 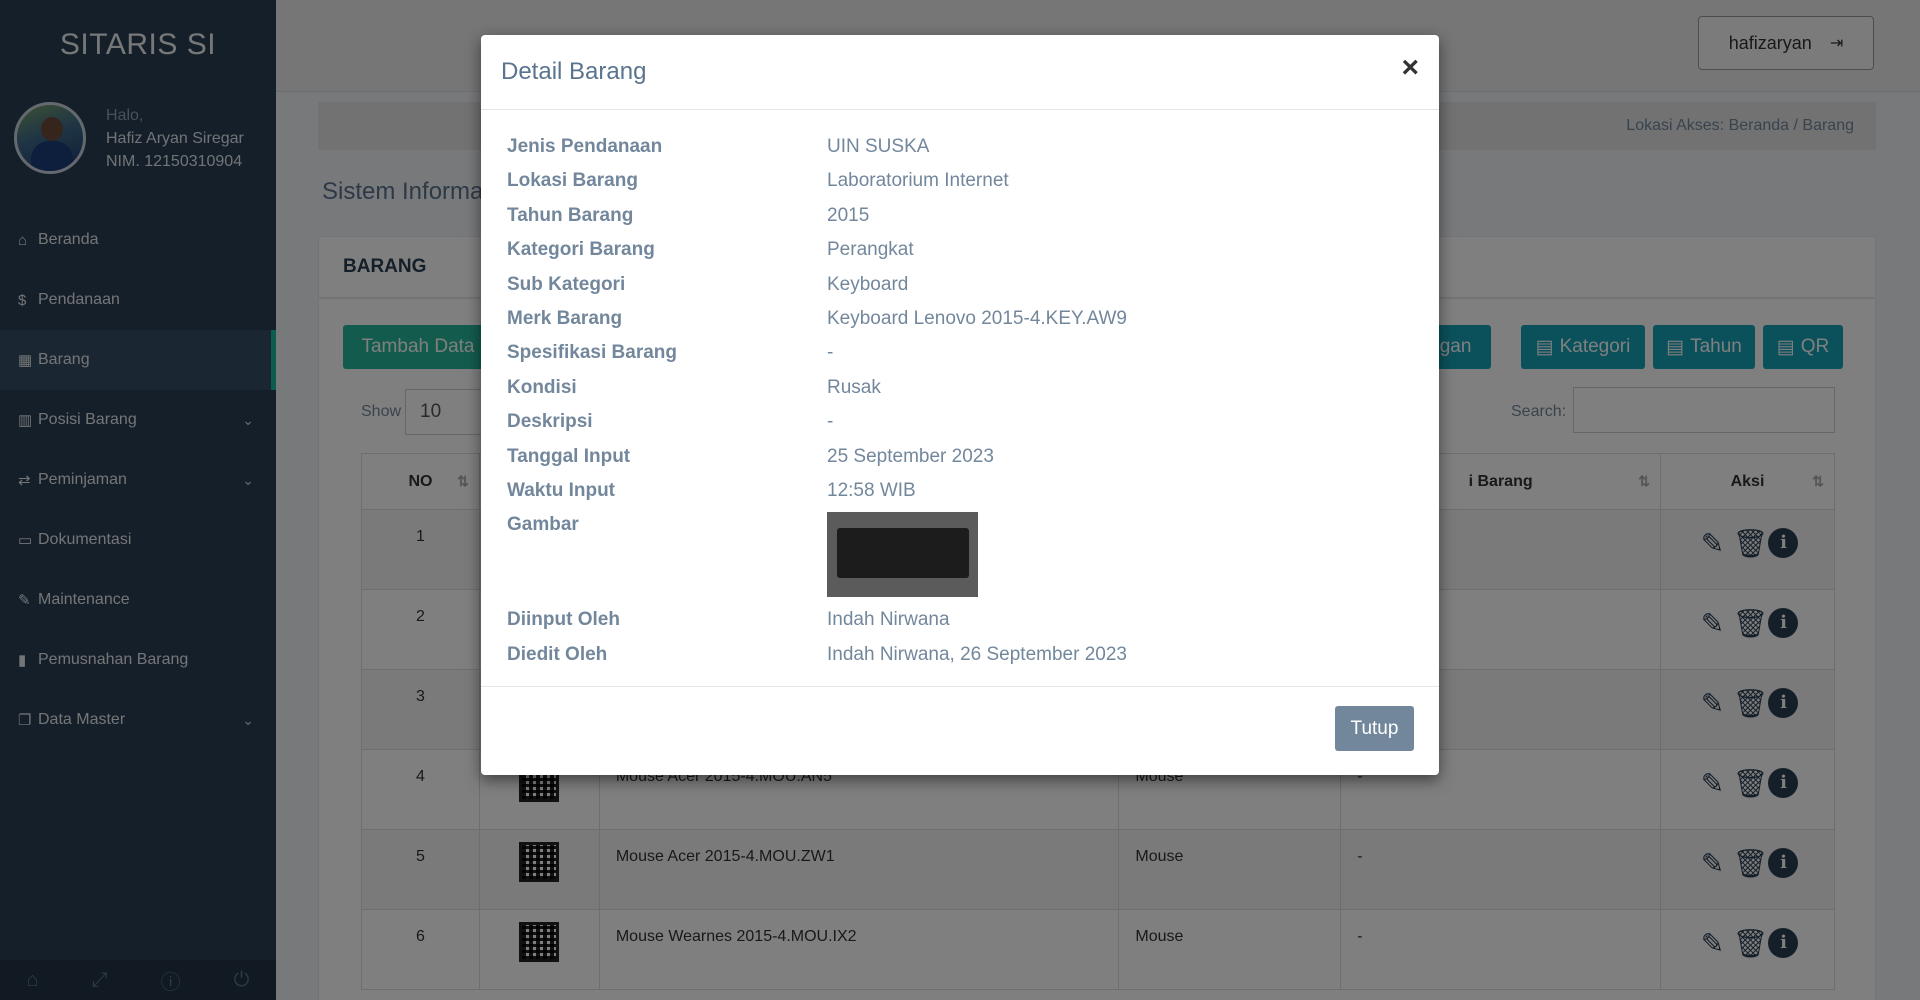 I want to click on detail-row-kategori-barang: Kategori Barang Perangkat, so click(x=960, y=250).